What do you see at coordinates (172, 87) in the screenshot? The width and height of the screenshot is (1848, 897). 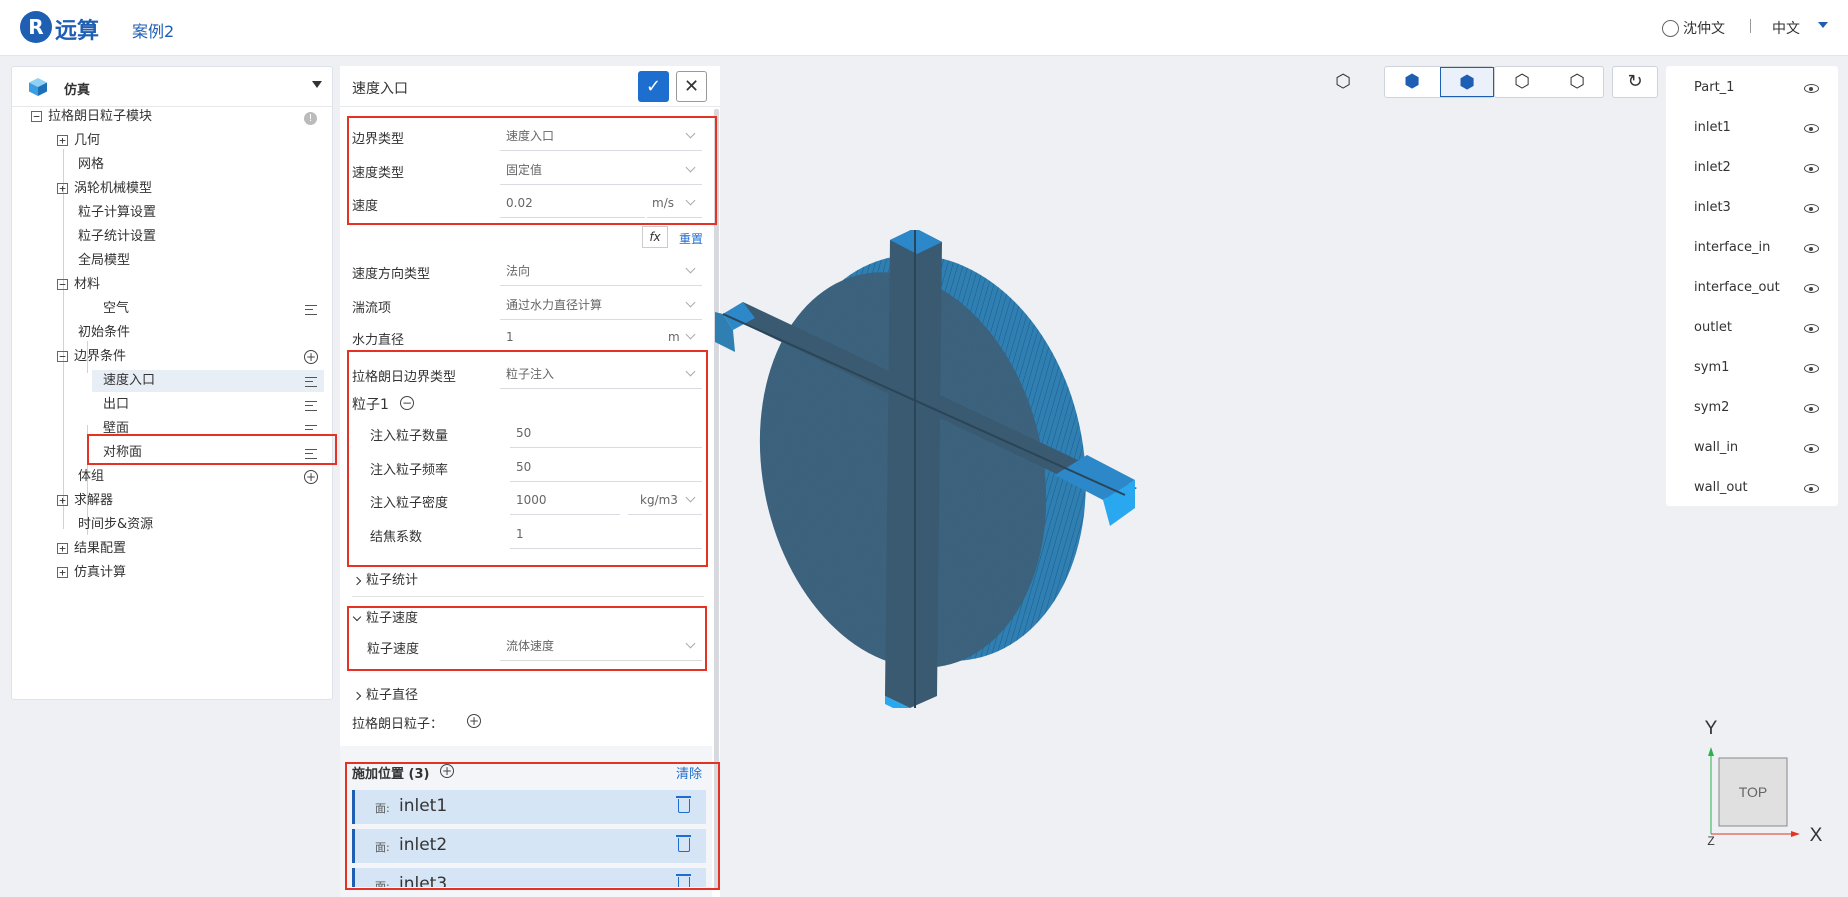 I see `panel-header: 仿真` at bounding box center [172, 87].